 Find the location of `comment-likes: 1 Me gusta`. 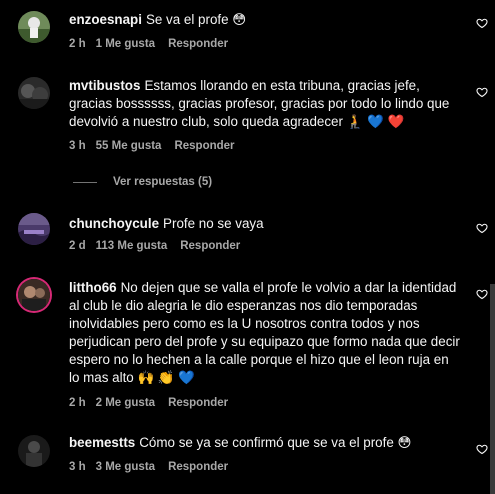

comment-likes: 1 Me gusta is located at coordinates (125, 44).